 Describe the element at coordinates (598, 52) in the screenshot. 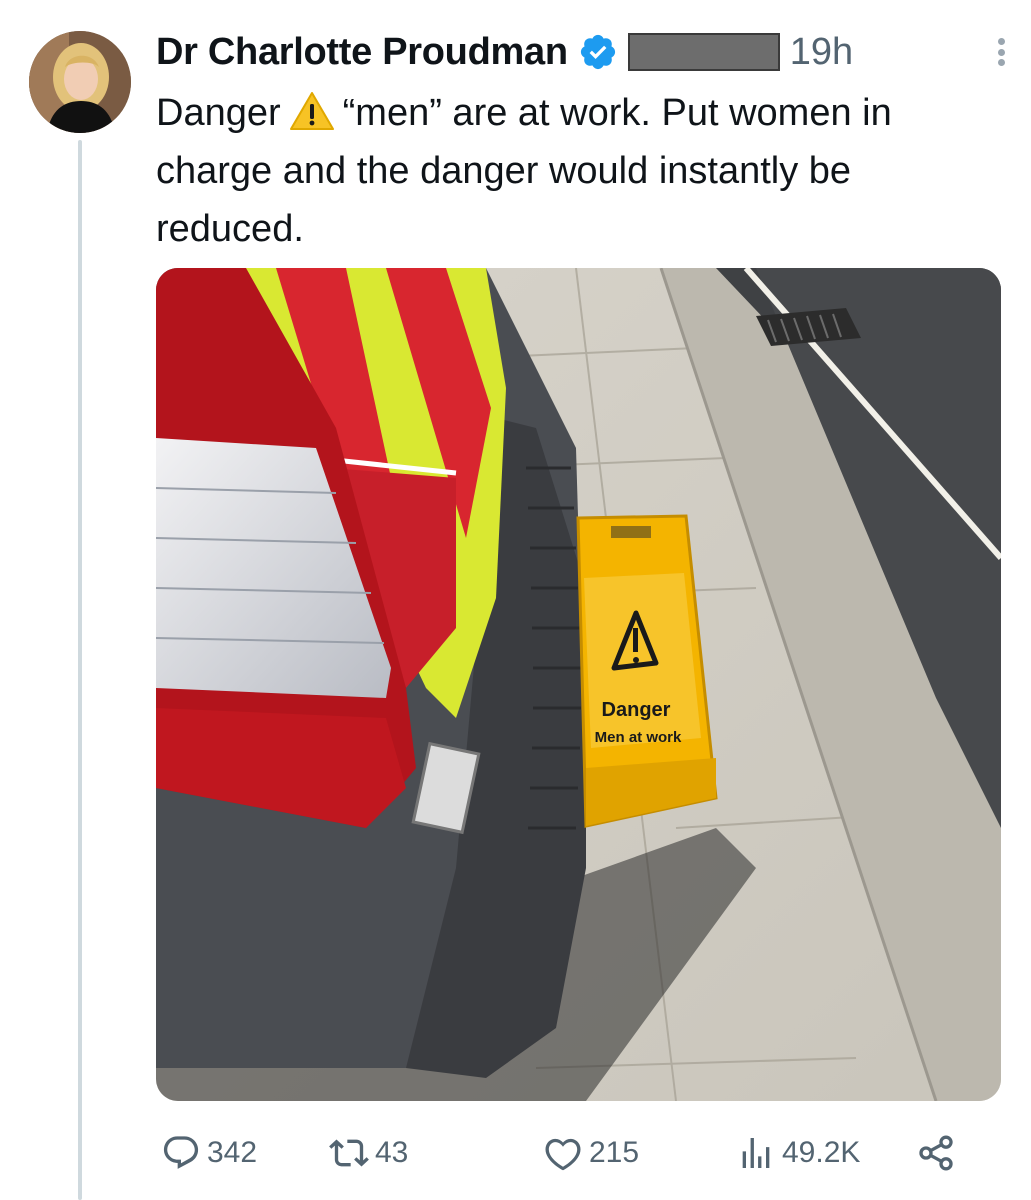

I see `verified-badge-icon` at that location.